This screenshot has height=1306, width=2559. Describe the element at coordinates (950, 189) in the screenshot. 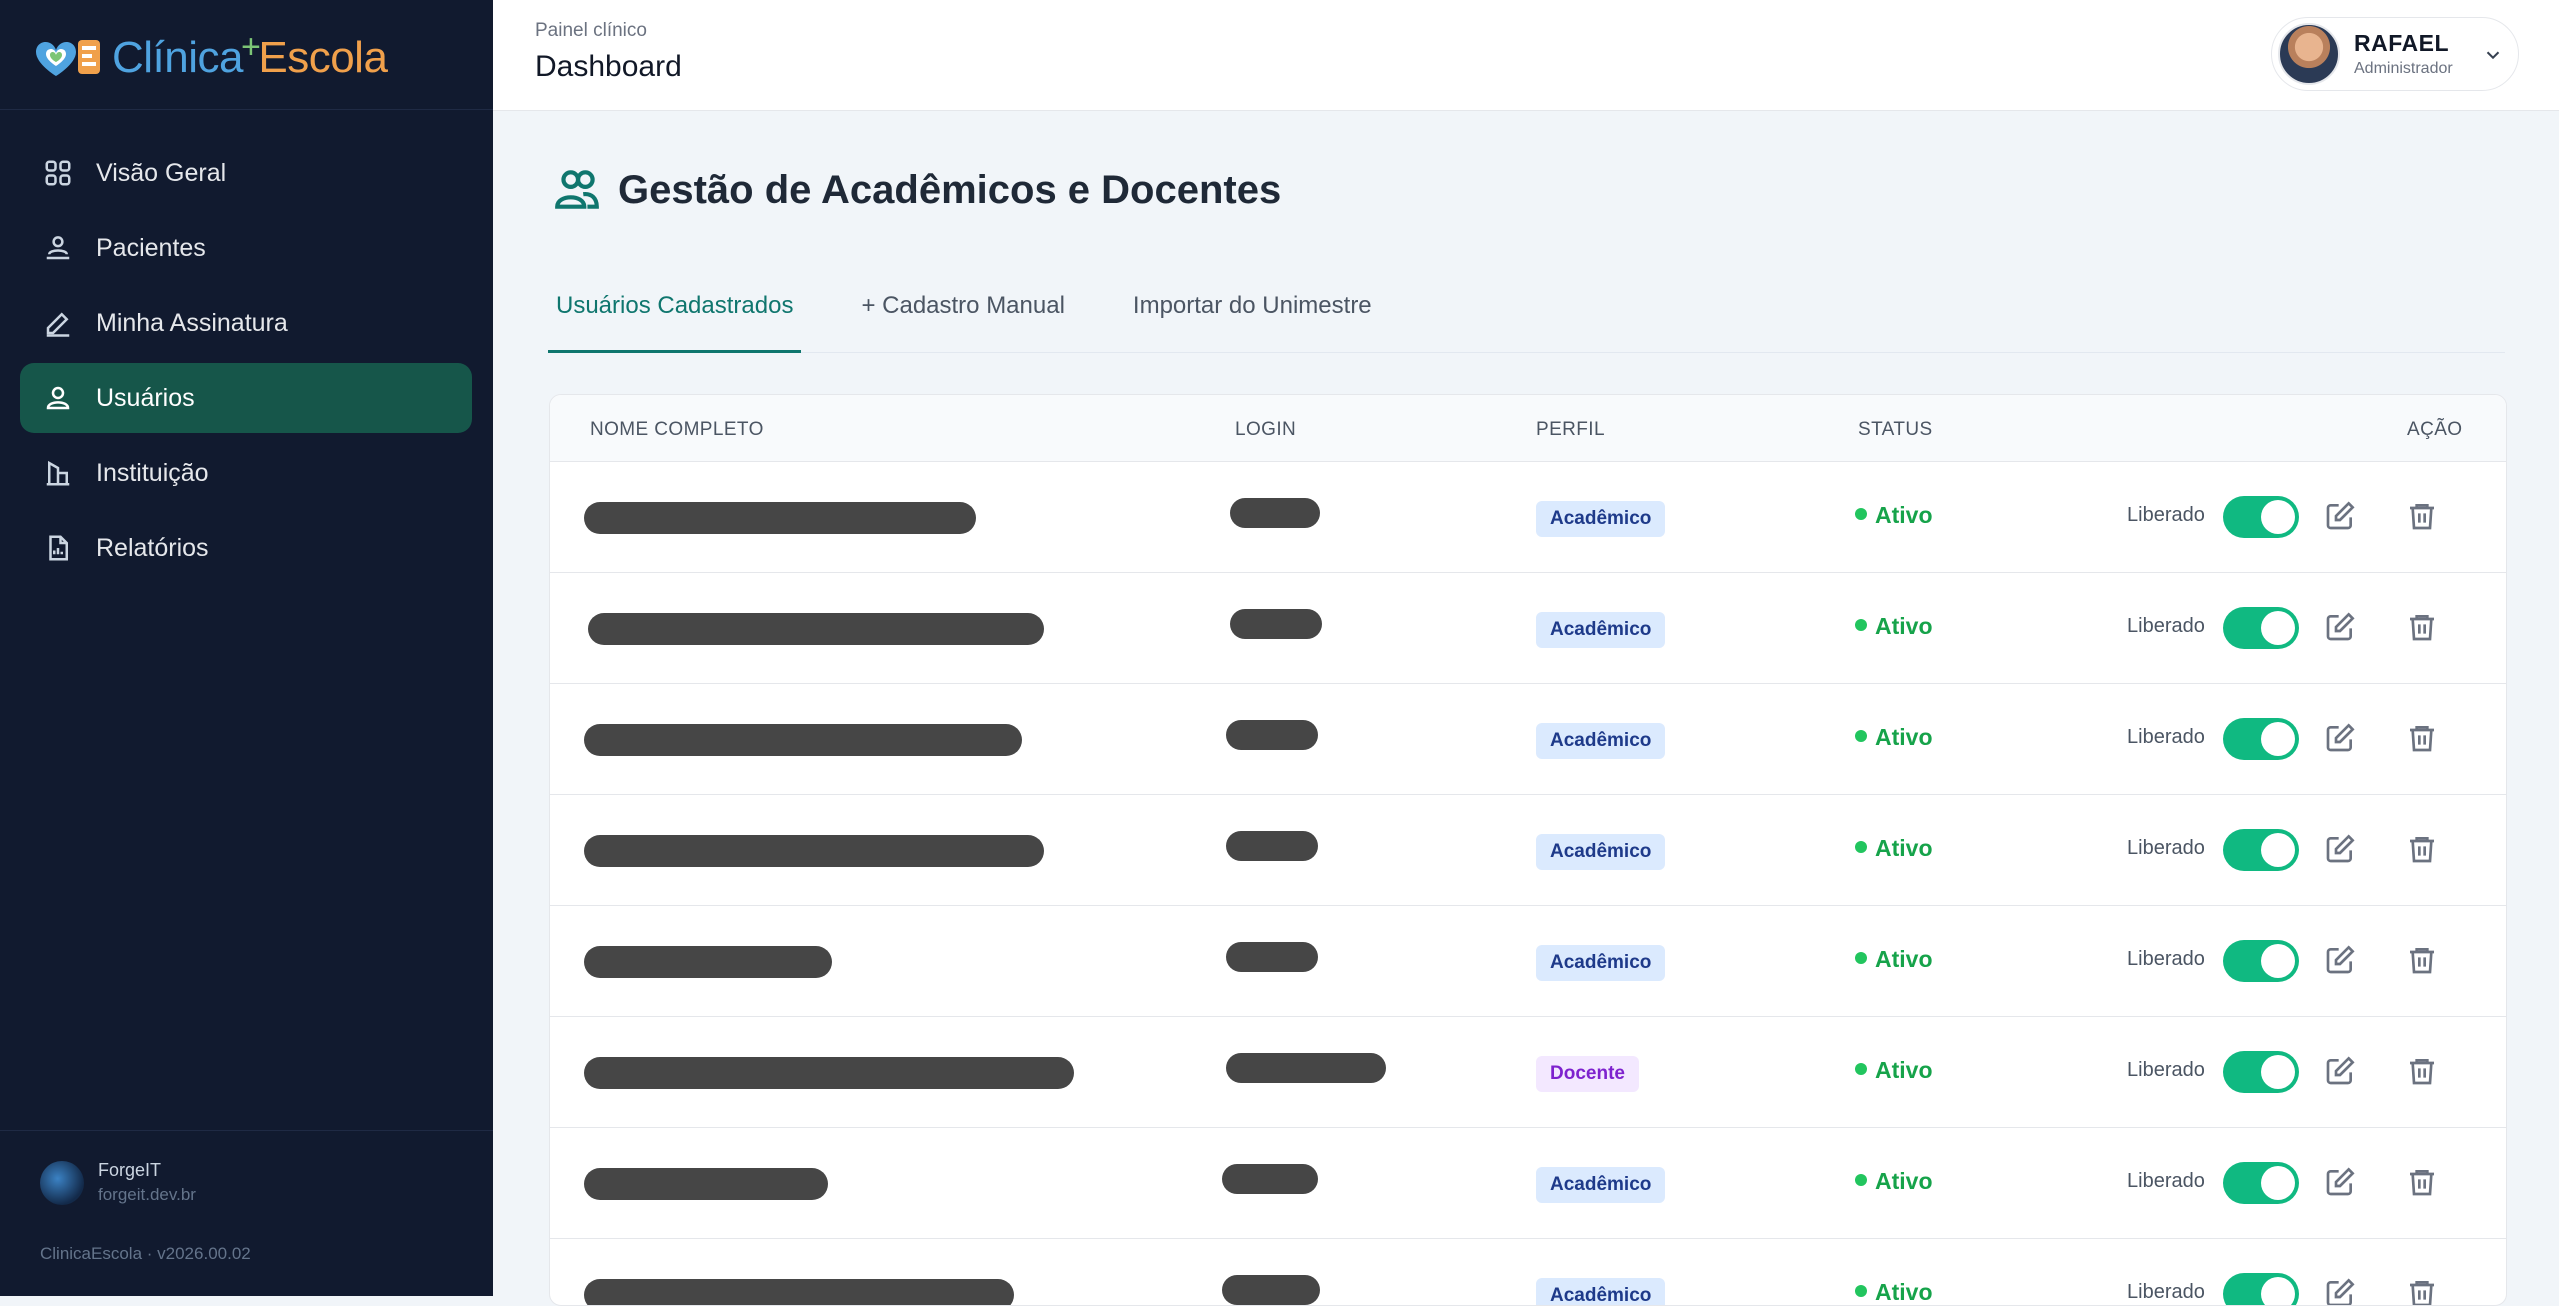

I see `page-title: Gestão de Acadêmicos e Docentes` at that location.